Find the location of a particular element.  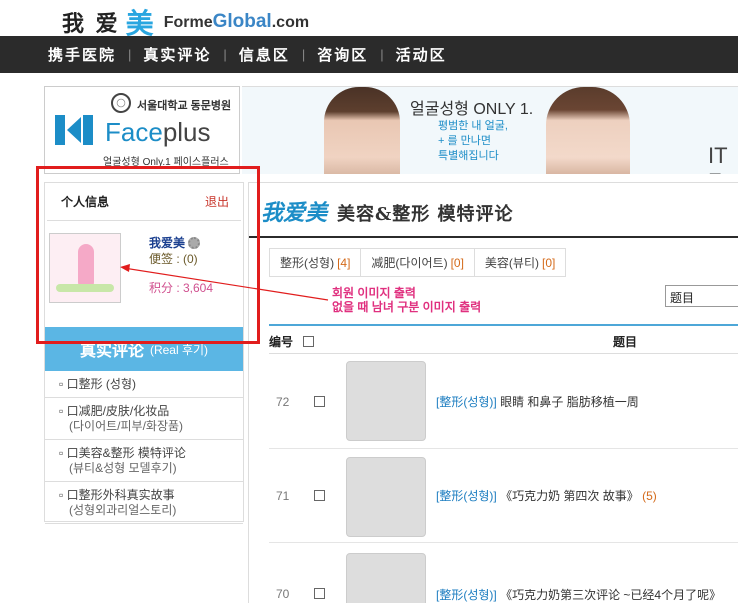

page-title-brand: 我爱美 is located at coordinates (294, 213).